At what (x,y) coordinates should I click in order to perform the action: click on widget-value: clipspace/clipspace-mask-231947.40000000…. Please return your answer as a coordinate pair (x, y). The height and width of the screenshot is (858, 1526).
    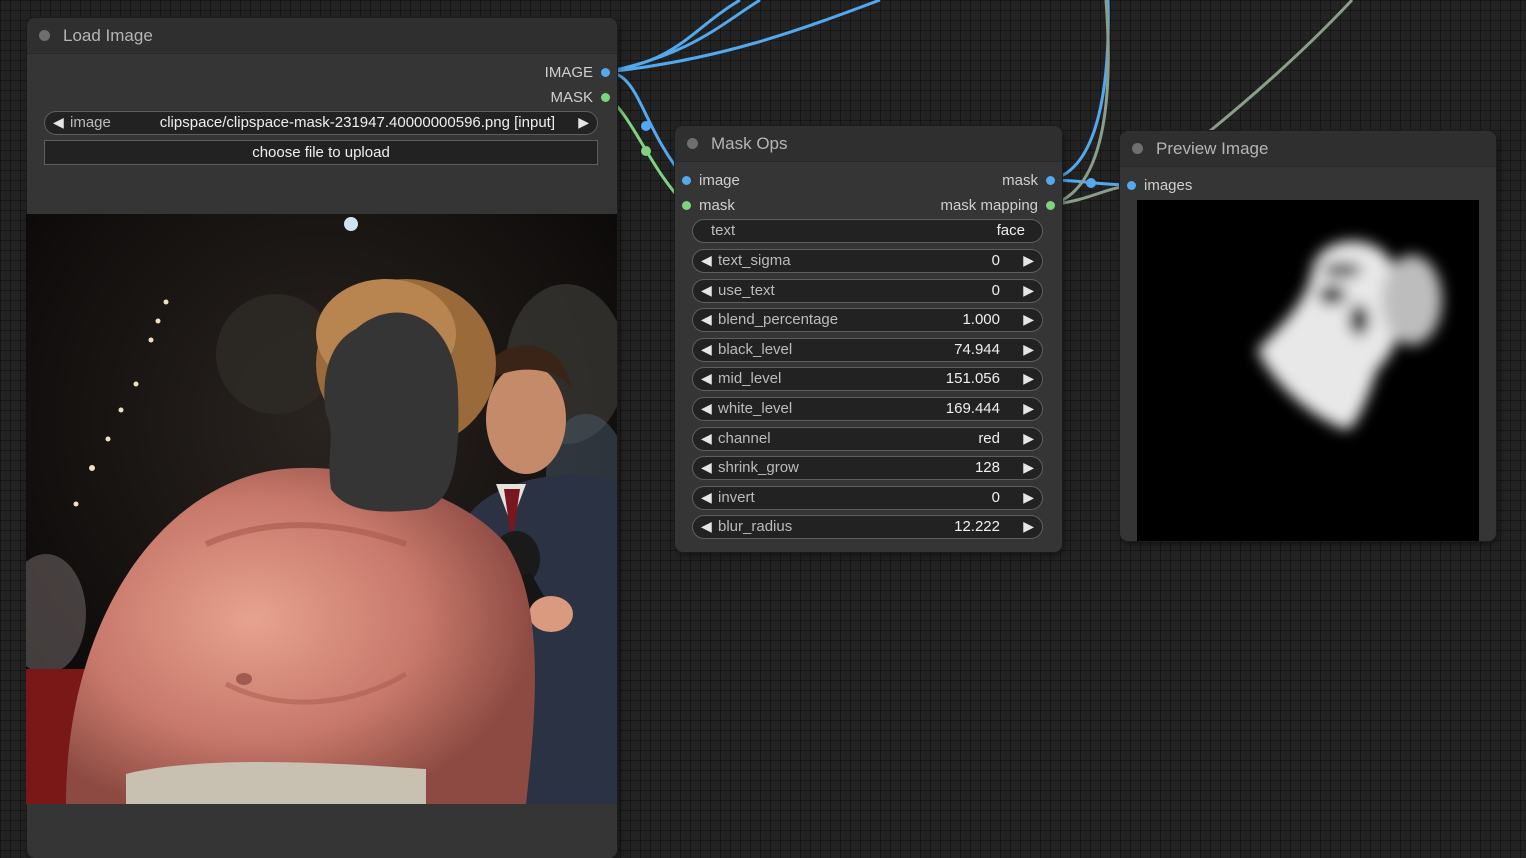
    Looking at the image, I should click on (357, 122).